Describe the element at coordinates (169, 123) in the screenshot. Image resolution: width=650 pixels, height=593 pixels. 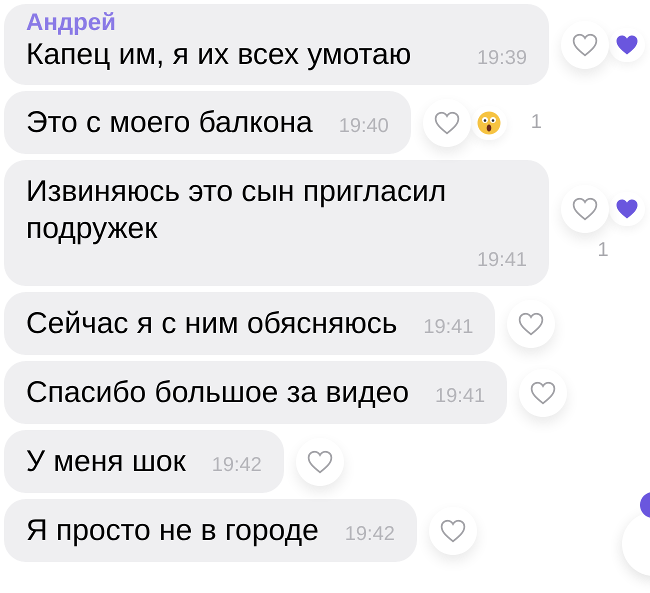
I see `message-text: Это с моего балкона` at that location.